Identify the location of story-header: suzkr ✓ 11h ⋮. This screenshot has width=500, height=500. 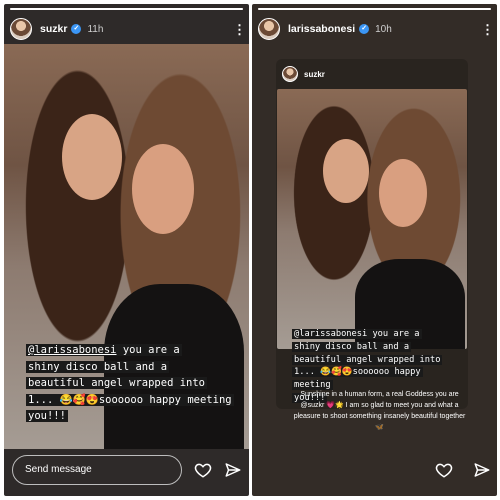
(128, 29).